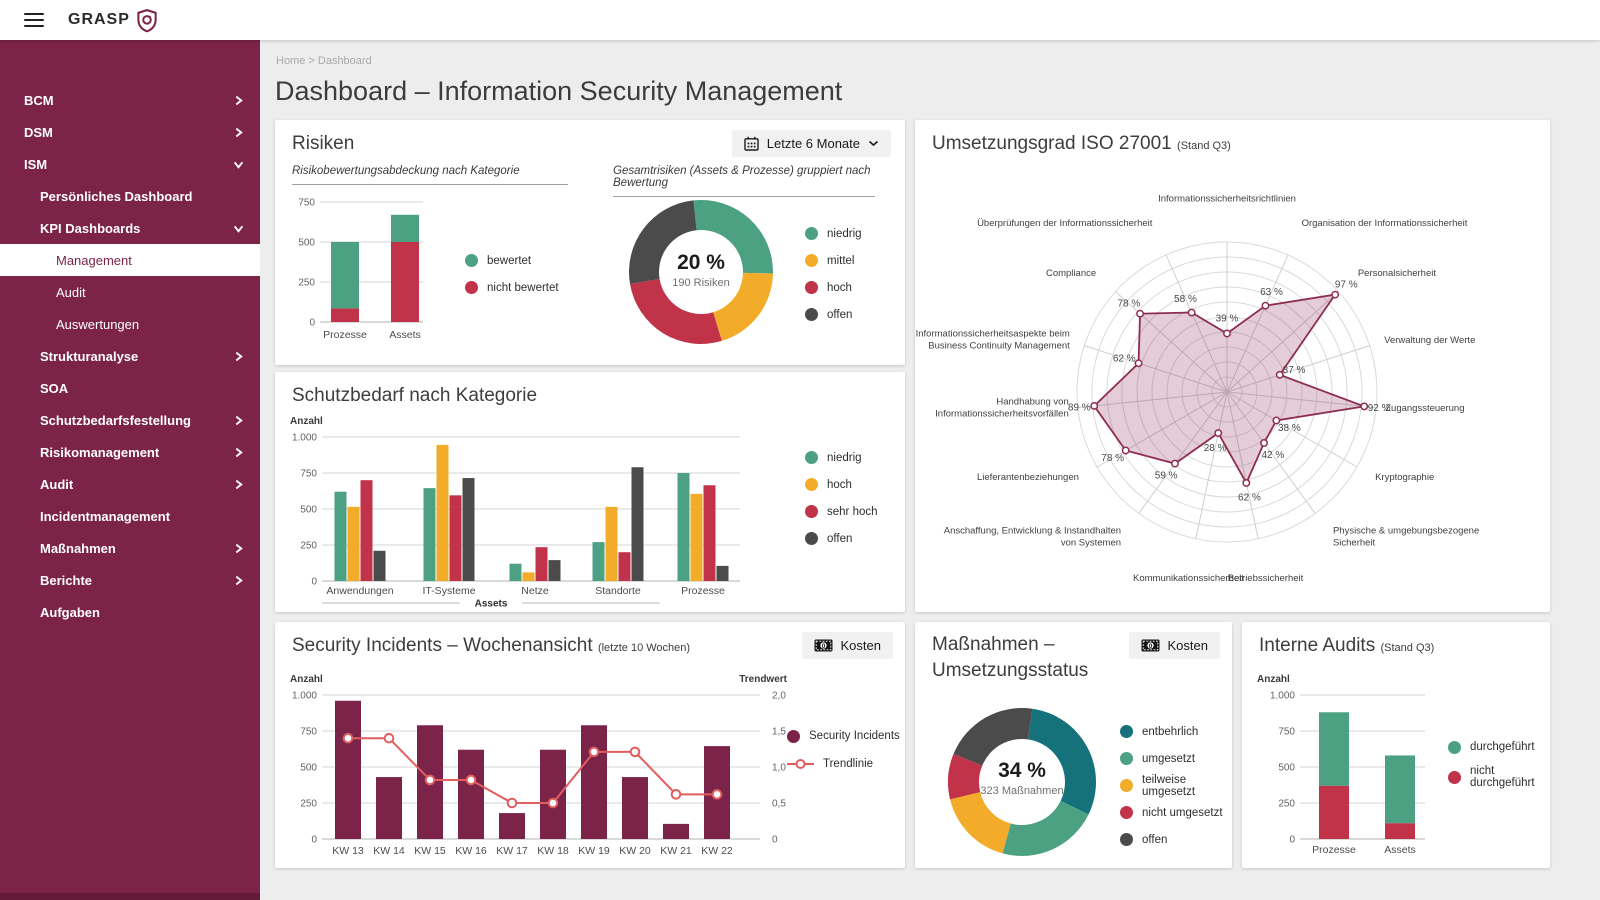  What do you see at coordinates (1227, 319) in the screenshot?
I see `svg-text: 39 %` at bounding box center [1227, 319].